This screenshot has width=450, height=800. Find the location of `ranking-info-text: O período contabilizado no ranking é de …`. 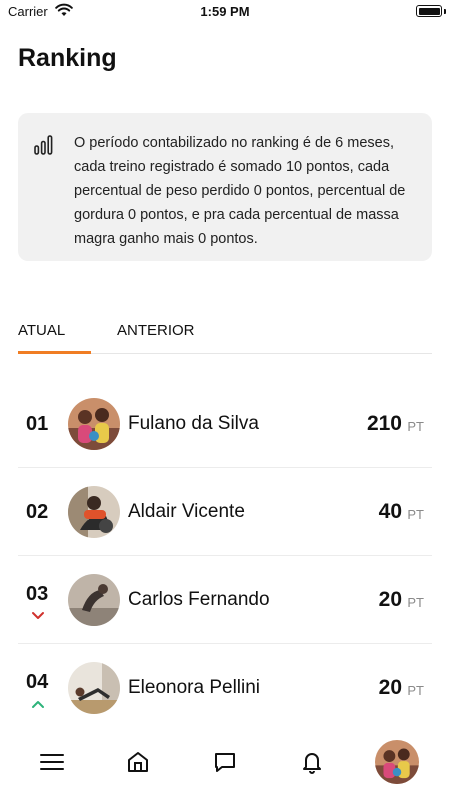

ranking-info-text: O período contabilizado no ranking é de … is located at coordinates (240, 191).